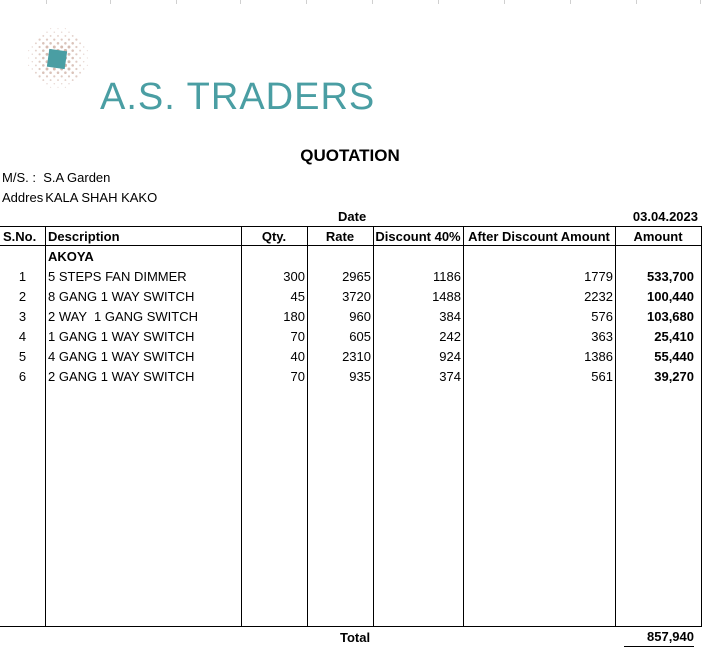 The width and height of the screenshot is (714, 665). I want to click on row-discount: 1186, so click(447, 276).